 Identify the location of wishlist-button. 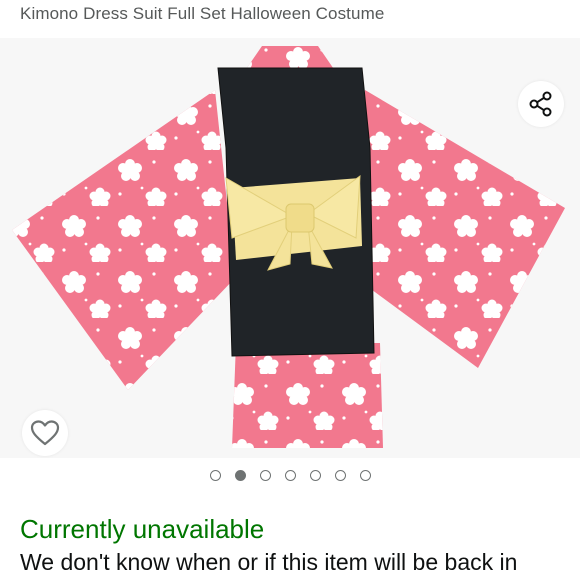
(45, 433).